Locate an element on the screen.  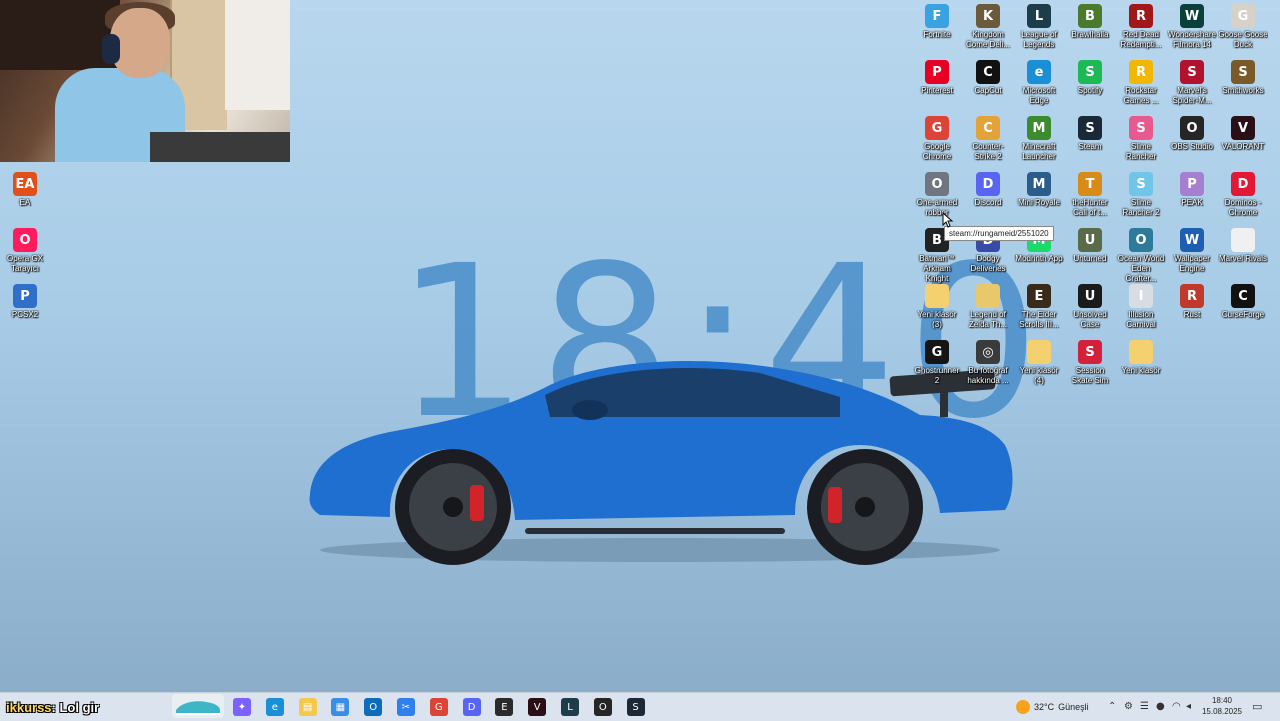
desktop-icon: G Goose Goose Duck is located at coordinates (1243, 27).